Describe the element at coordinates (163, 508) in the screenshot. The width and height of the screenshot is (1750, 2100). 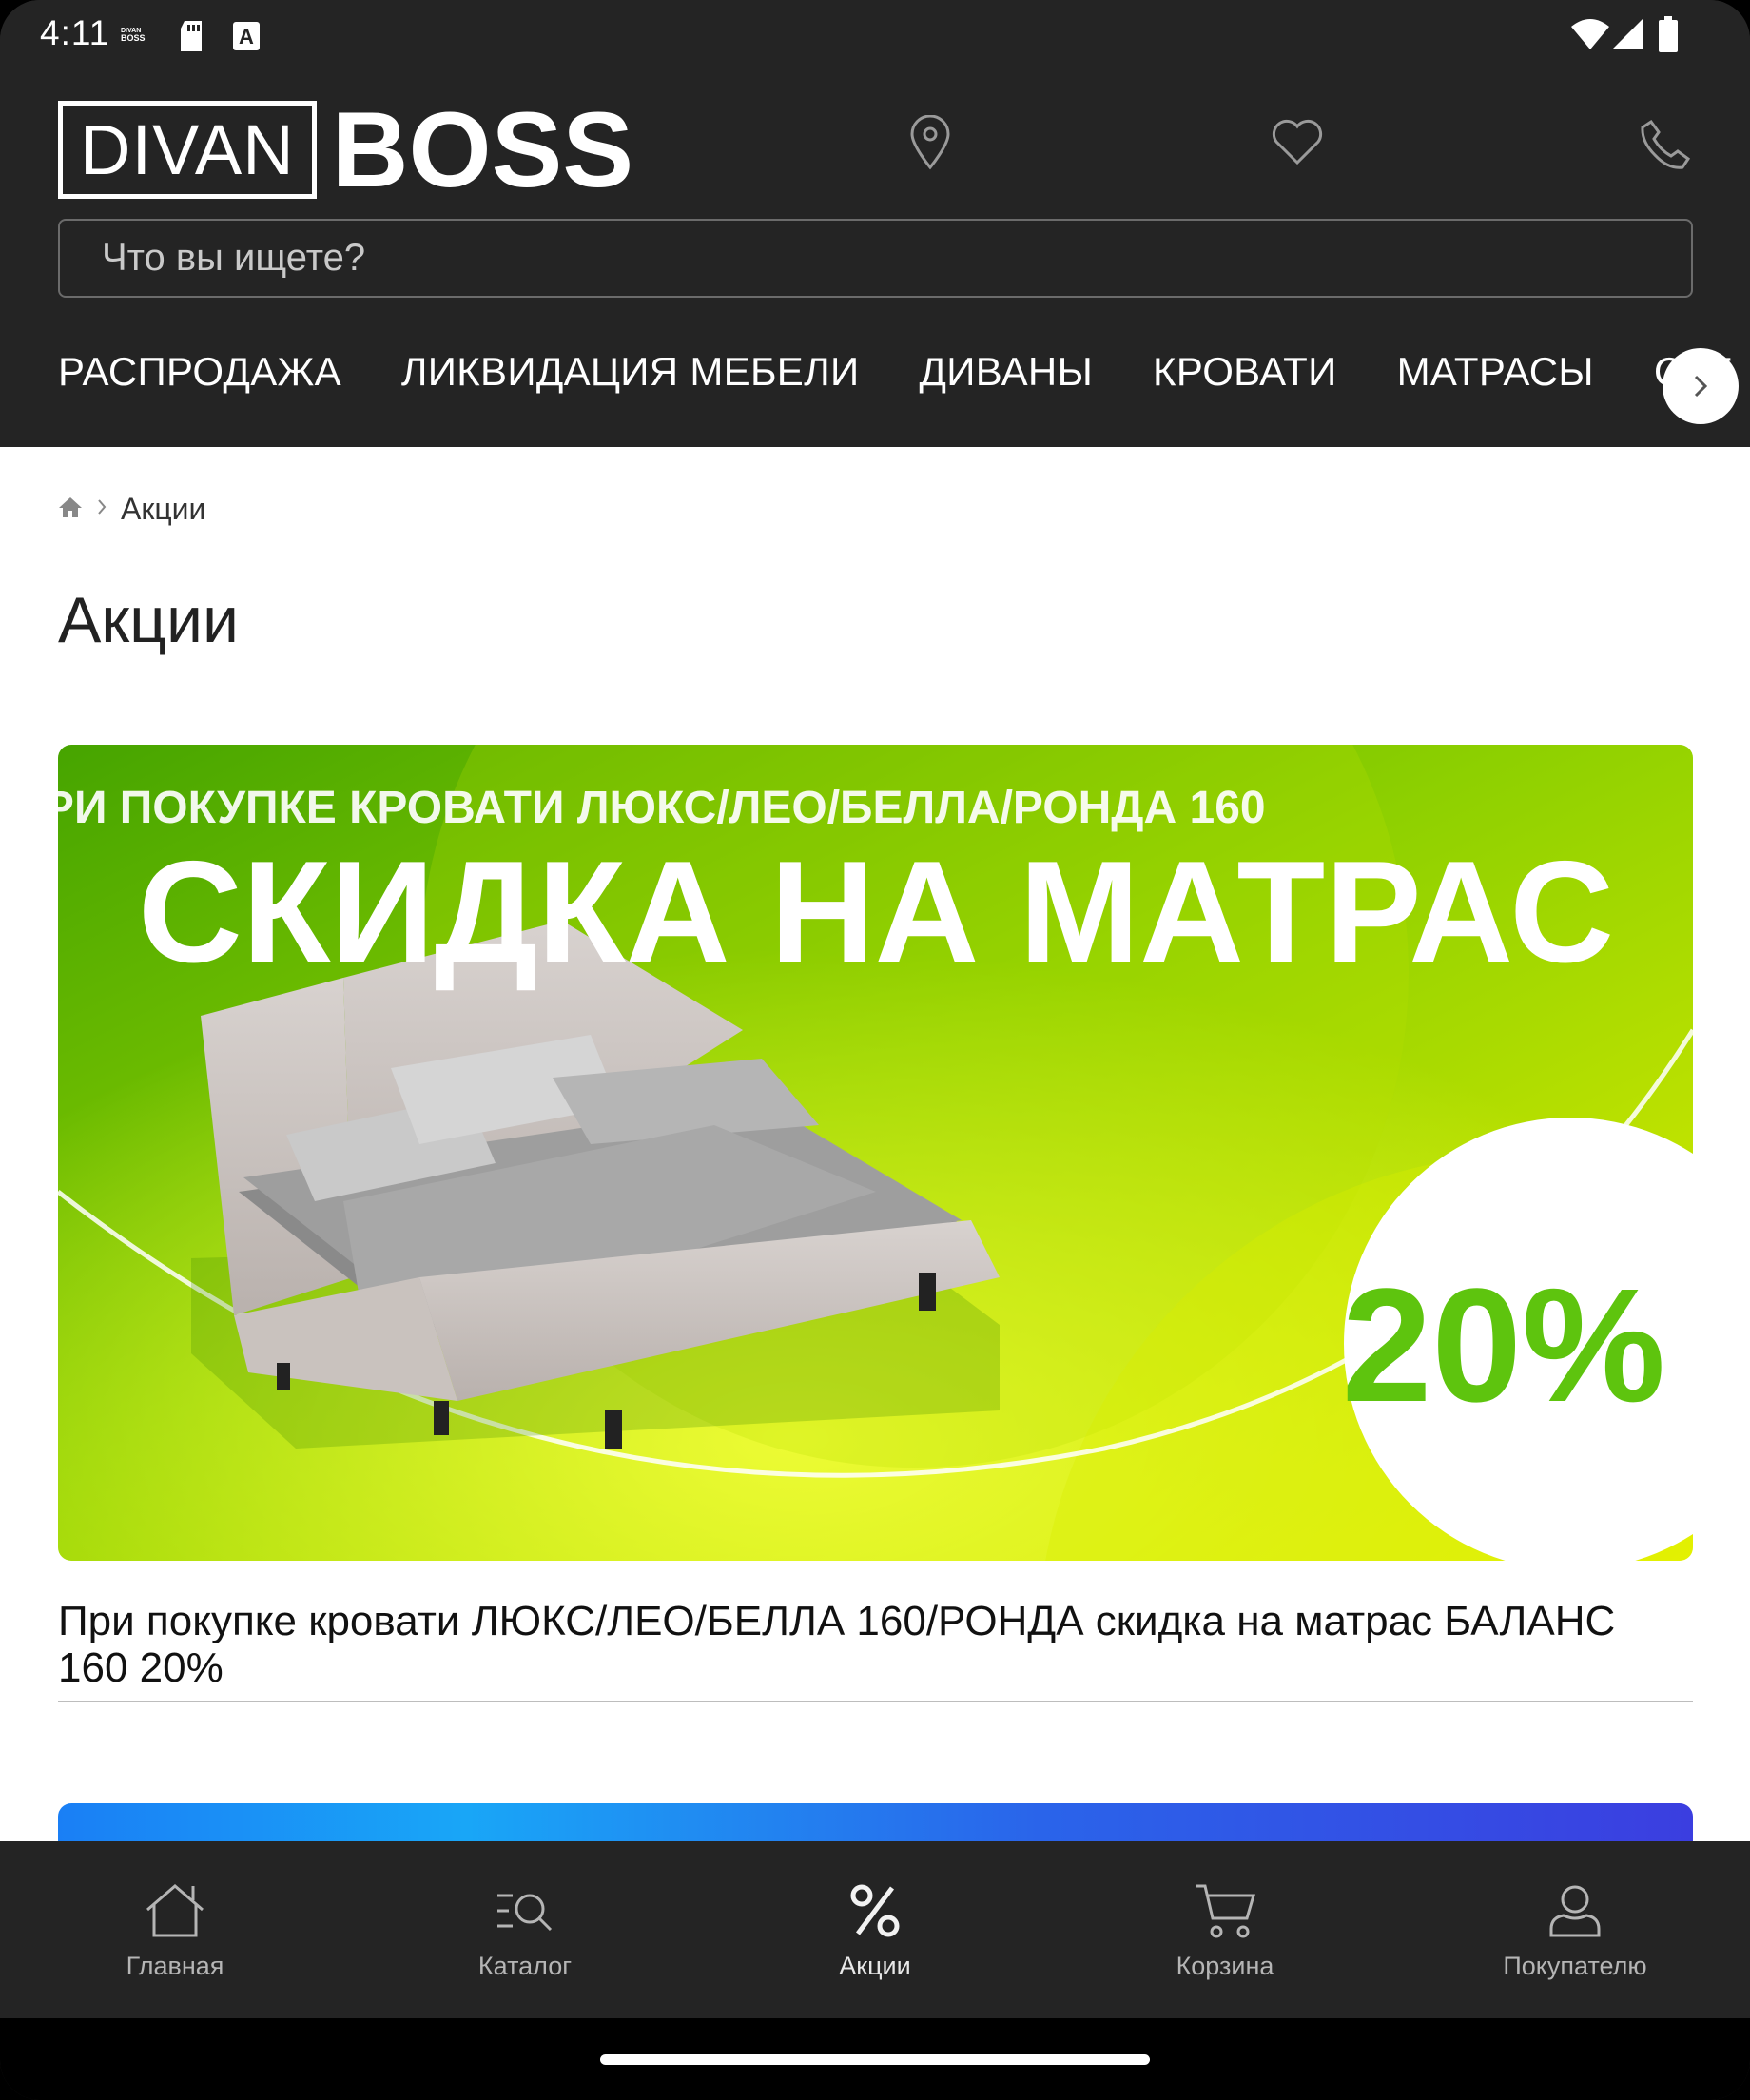
I see `breadcrumb-current: Акции` at that location.